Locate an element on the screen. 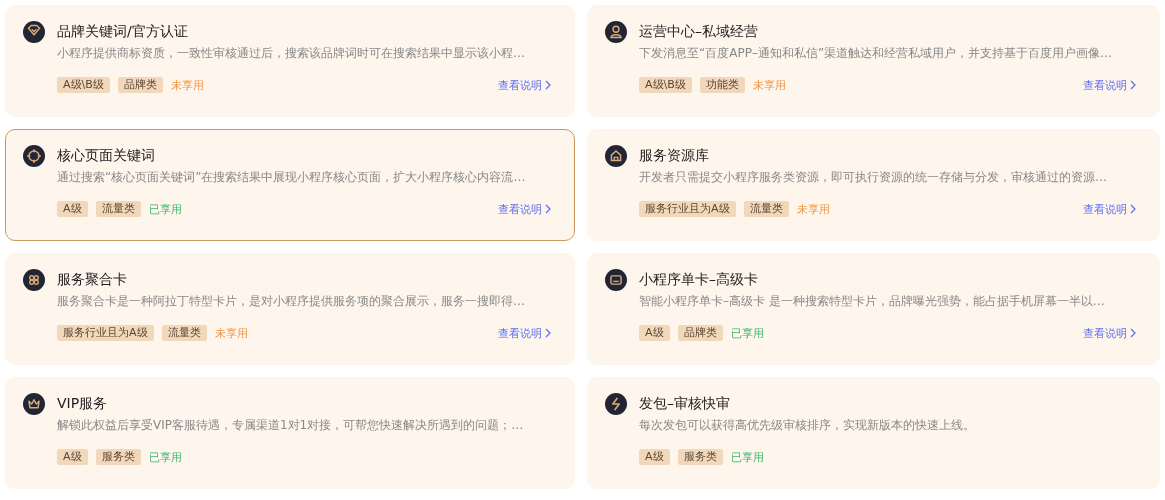 Image resolution: width=1165 pixels, height=500 pixels. card-background: VIP服务 解锁此权益后享受VIP客服待遇，专属渠道1对1对接，可帮您快速解决所遇到的问题；… A级 服务类 已享用 is located at coordinates (290, 433).